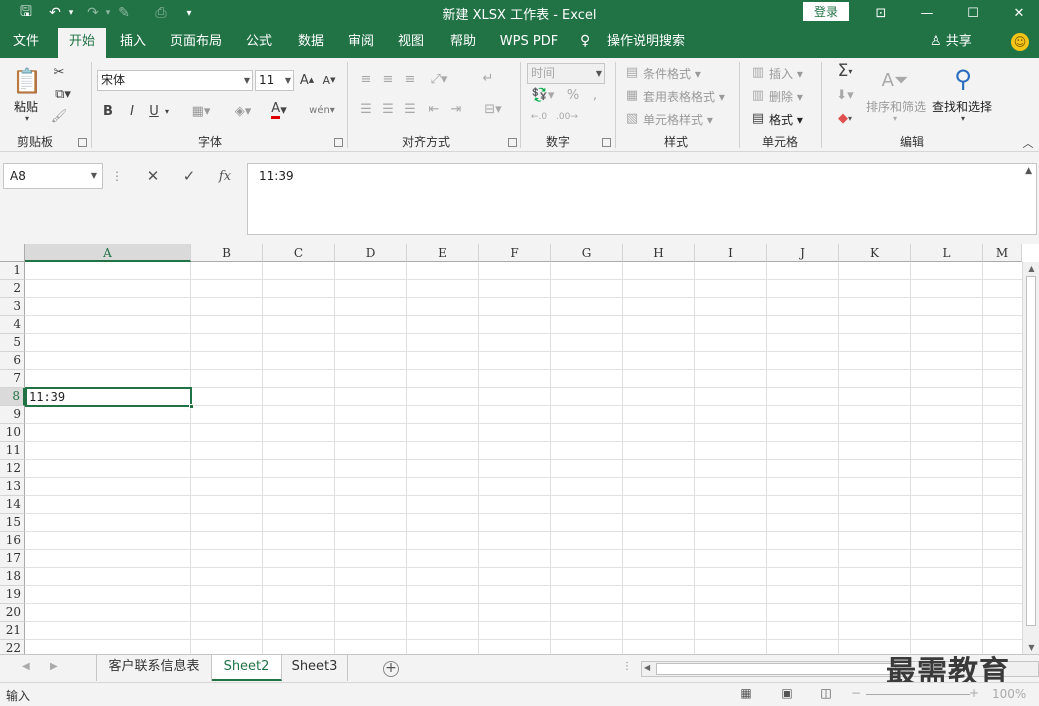  Describe the element at coordinates (962, 106) in the screenshot. I see `find-select-button: 查找和选择` at that location.